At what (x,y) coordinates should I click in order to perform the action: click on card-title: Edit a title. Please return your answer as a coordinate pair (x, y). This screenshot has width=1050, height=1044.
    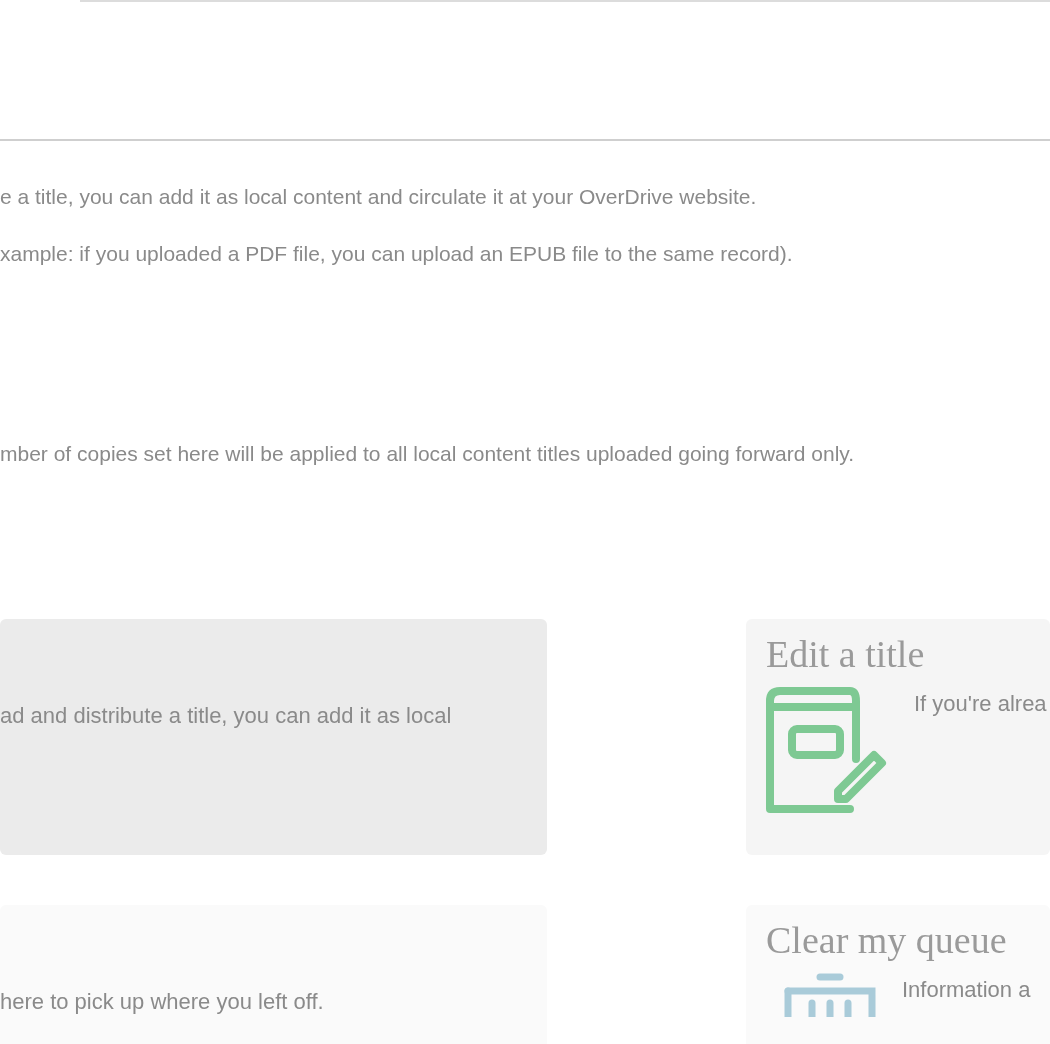
    Looking at the image, I should click on (846, 654).